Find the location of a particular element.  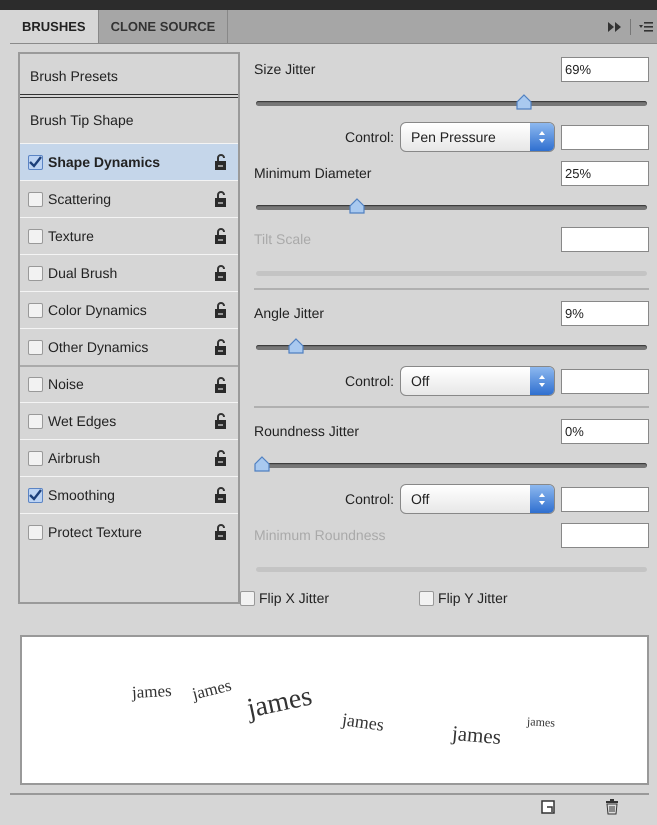

value-field: 9% is located at coordinates (605, 313).